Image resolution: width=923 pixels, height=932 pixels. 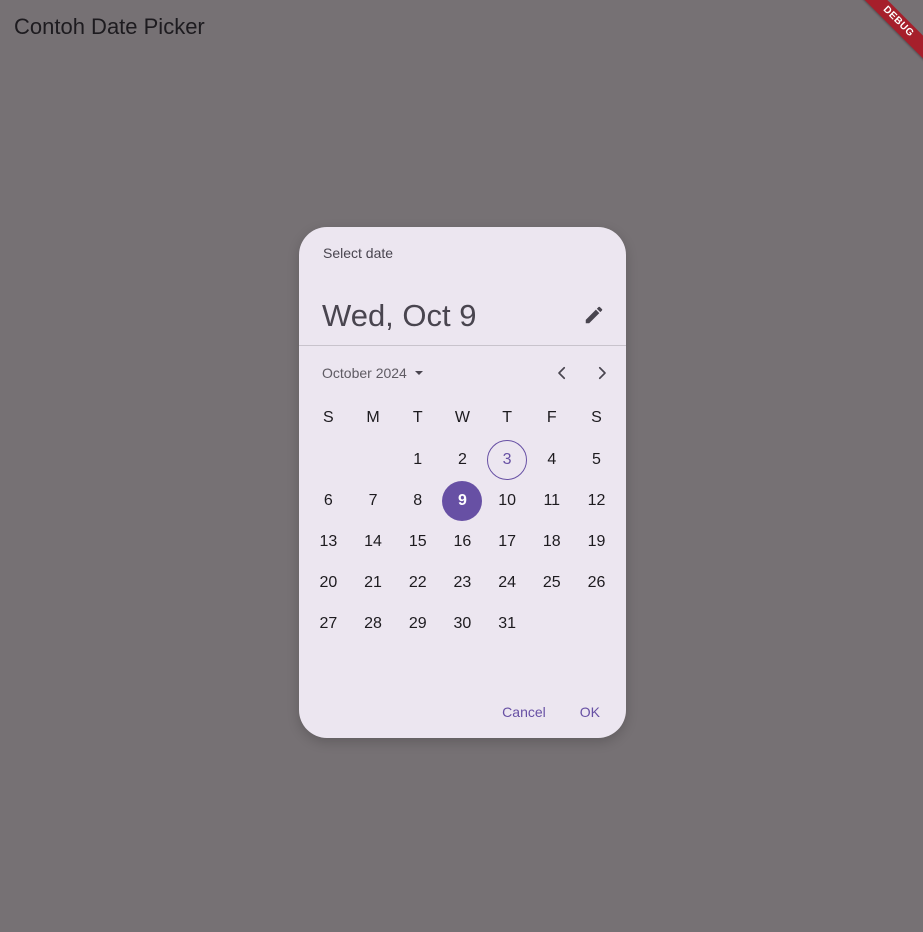 I want to click on previous-month-button, so click(x=562, y=373).